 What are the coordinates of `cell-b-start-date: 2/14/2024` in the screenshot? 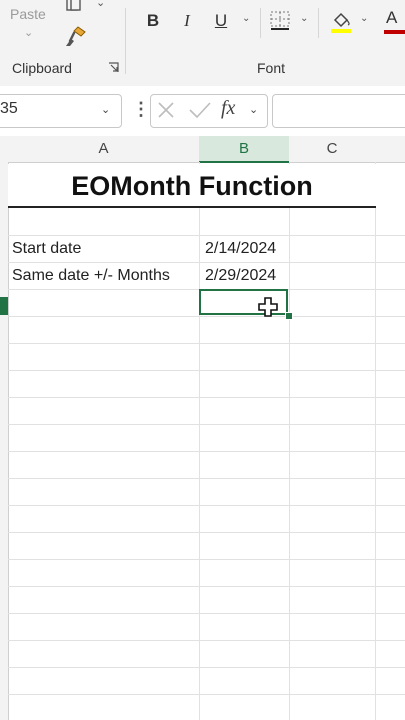 It's located at (240, 249).